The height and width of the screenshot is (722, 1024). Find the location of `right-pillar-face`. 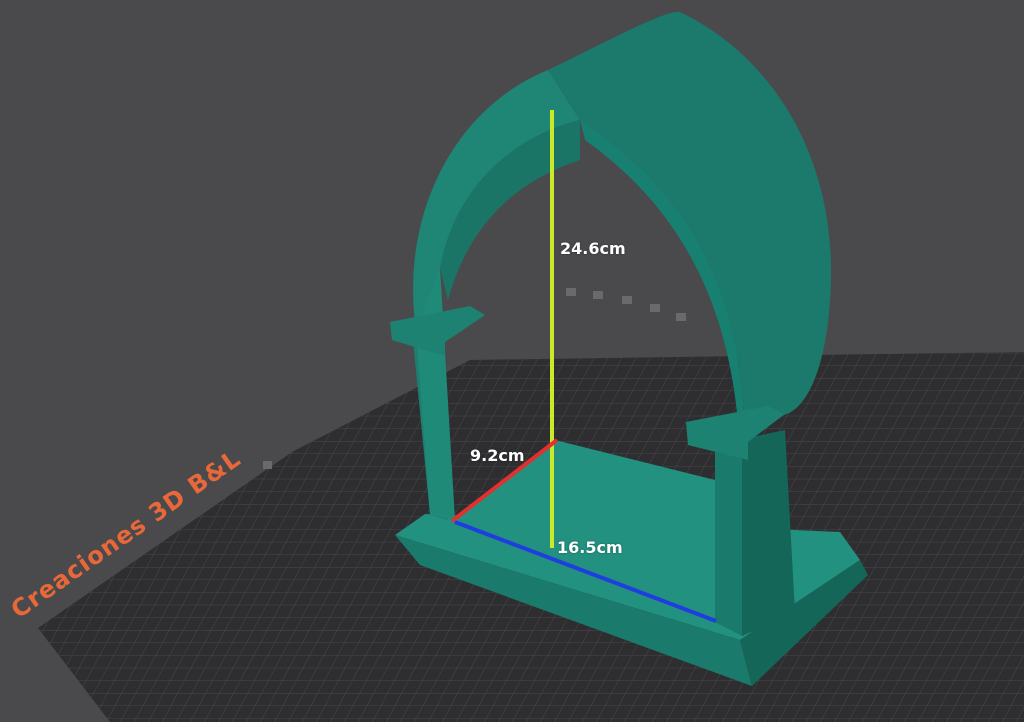

right-pillar-face is located at coordinates (728, 538).